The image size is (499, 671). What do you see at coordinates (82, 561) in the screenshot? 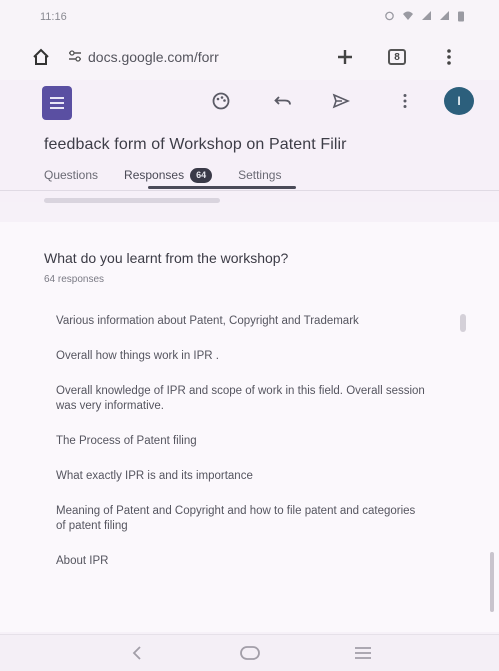
I see `list-item: About IPR` at bounding box center [82, 561].